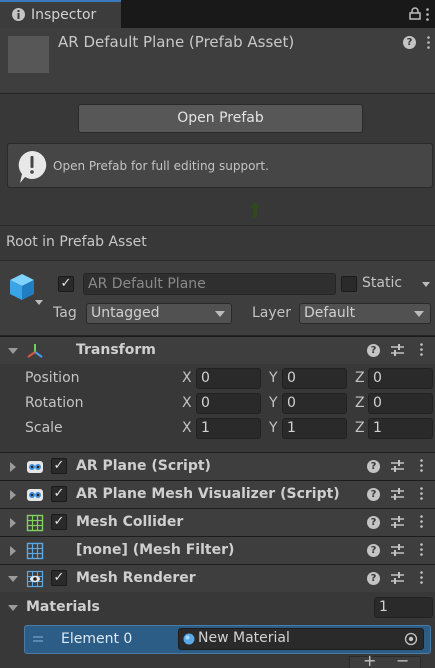 The height and width of the screenshot is (668, 435). What do you see at coordinates (217, 522) in the screenshot?
I see `mesh-collider-component-header: ✓ Mesh Collider ?` at bounding box center [217, 522].